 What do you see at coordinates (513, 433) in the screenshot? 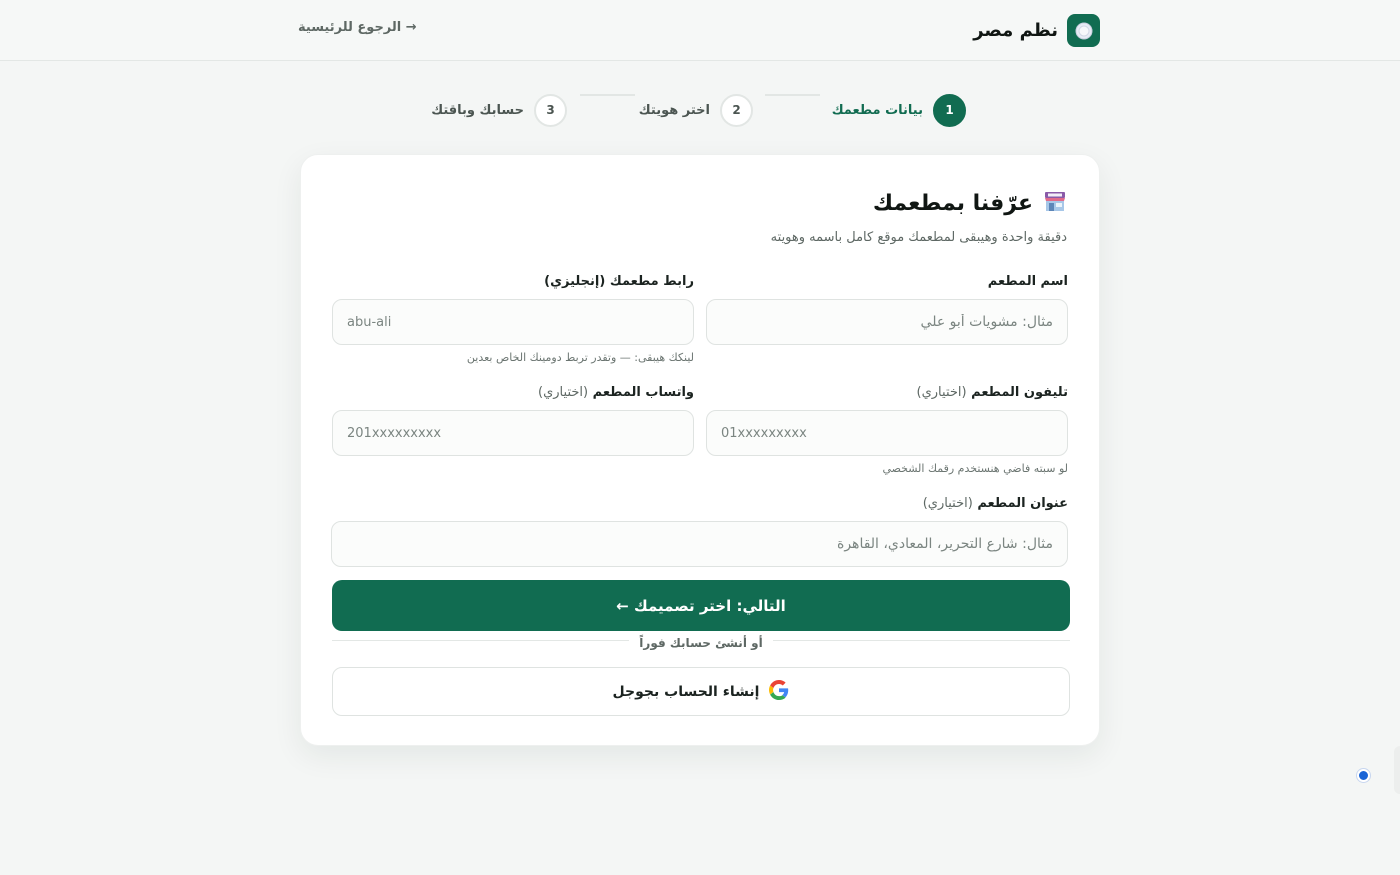
I see `restaurant-whatsapp-input` at bounding box center [513, 433].